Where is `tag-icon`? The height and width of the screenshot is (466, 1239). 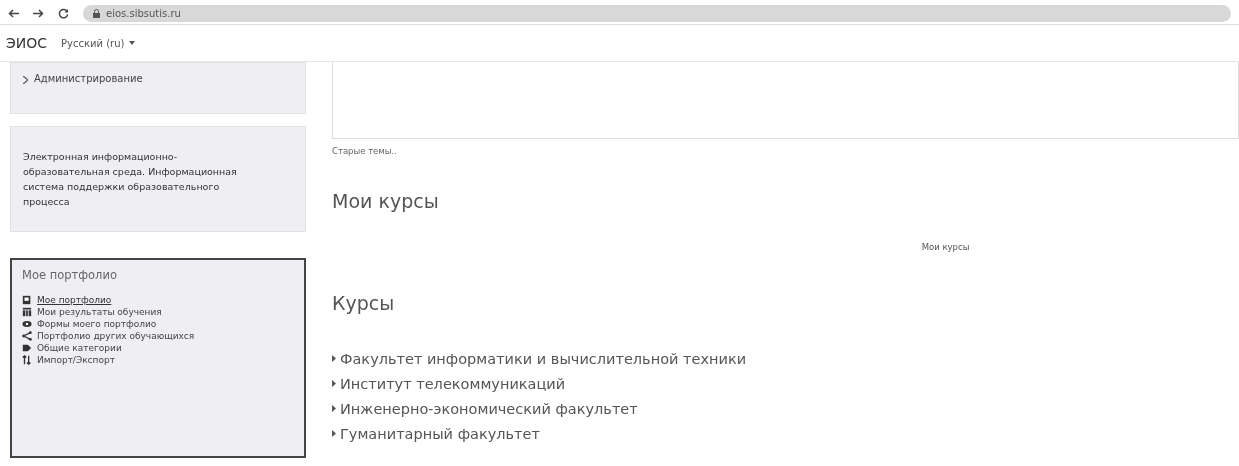
tag-icon is located at coordinates (27, 348).